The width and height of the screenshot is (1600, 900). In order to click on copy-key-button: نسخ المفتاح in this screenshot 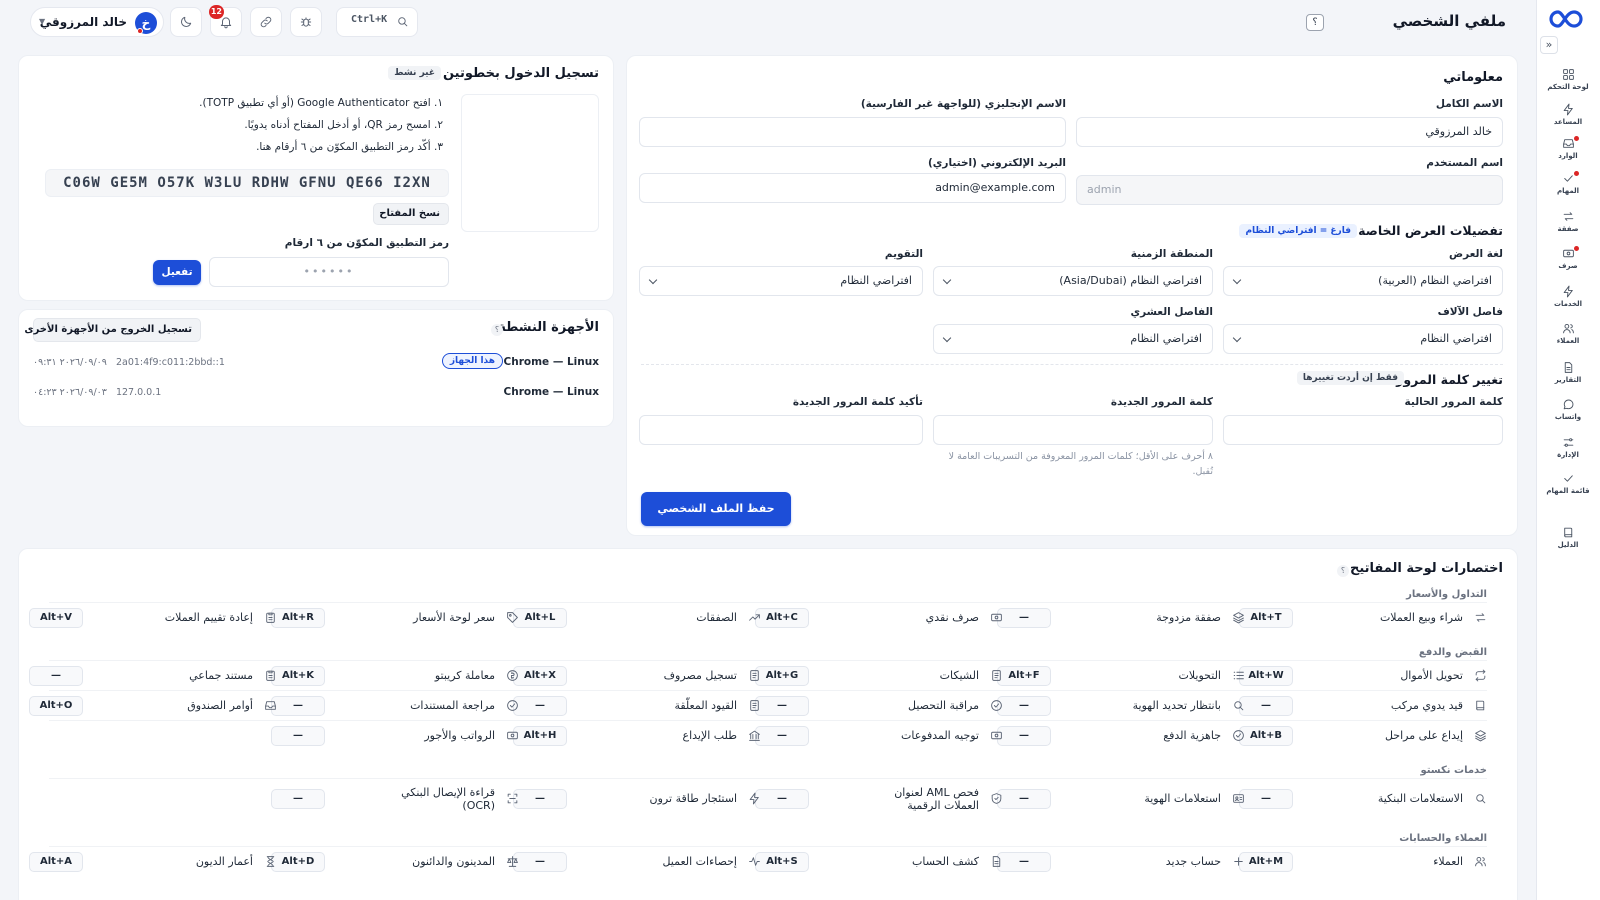, I will do `click(411, 214)`.